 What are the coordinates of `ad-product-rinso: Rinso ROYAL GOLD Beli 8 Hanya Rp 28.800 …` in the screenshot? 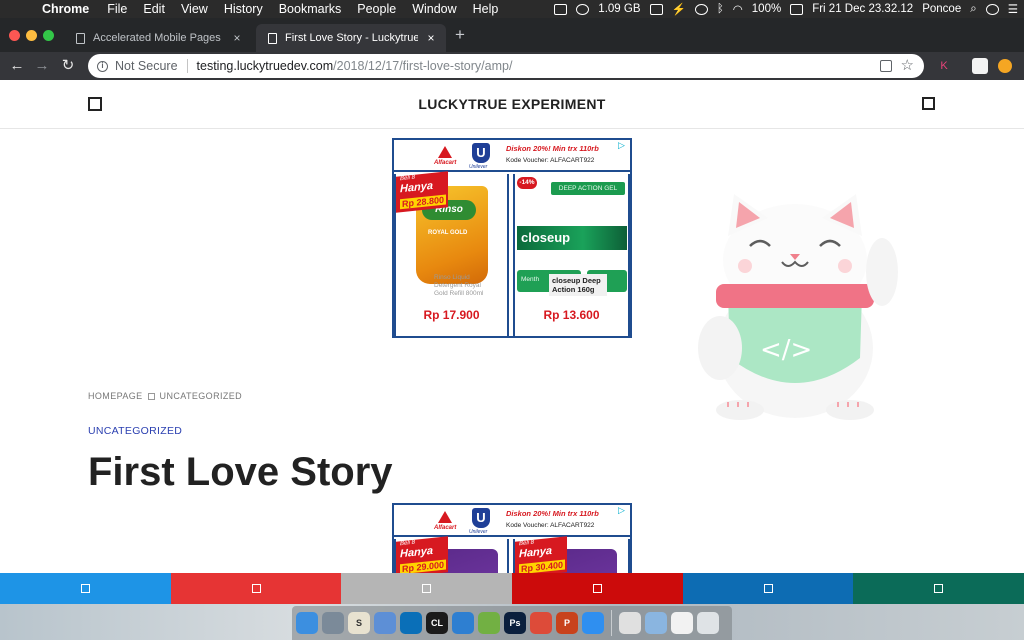 It's located at (451, 254).